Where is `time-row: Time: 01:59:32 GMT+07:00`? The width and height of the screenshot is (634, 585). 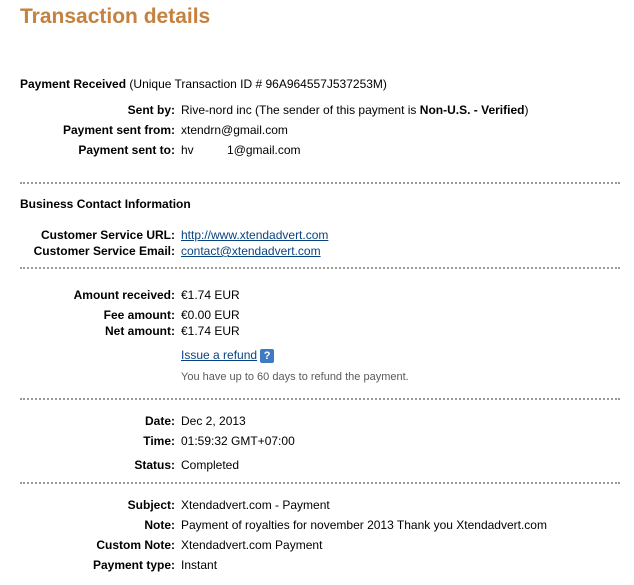
time-row: Time: 01:59:32 GMT+07:00 is located at coordinates (317, 441).